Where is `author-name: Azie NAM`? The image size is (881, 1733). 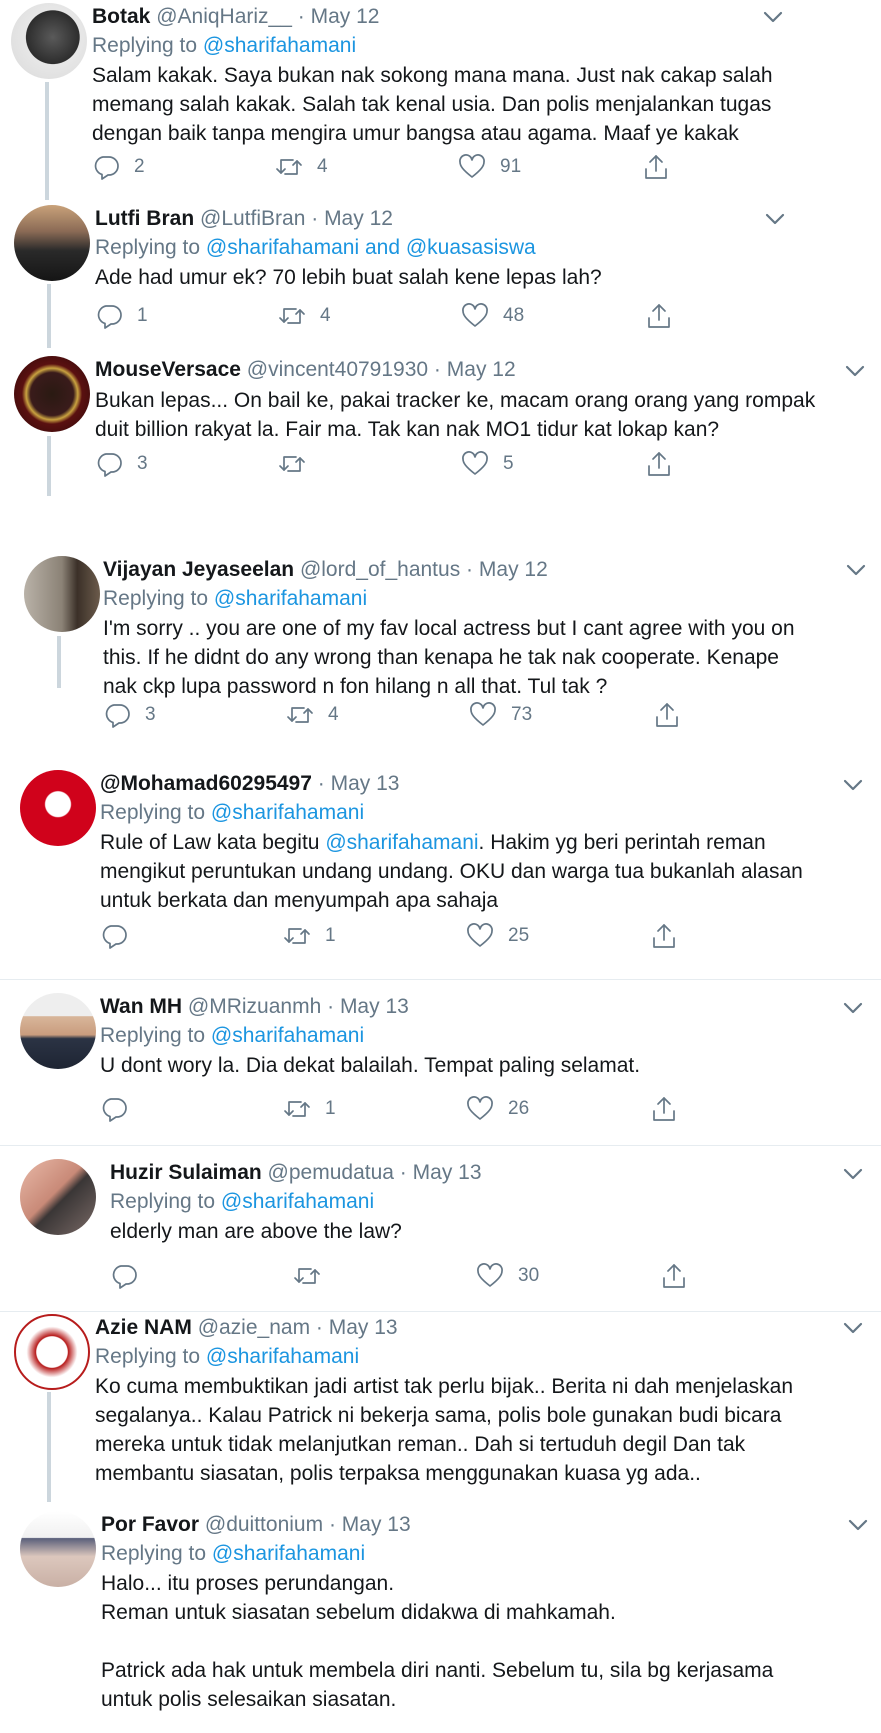
author-name: Azie NAM is located at coordinates (143, 1327).